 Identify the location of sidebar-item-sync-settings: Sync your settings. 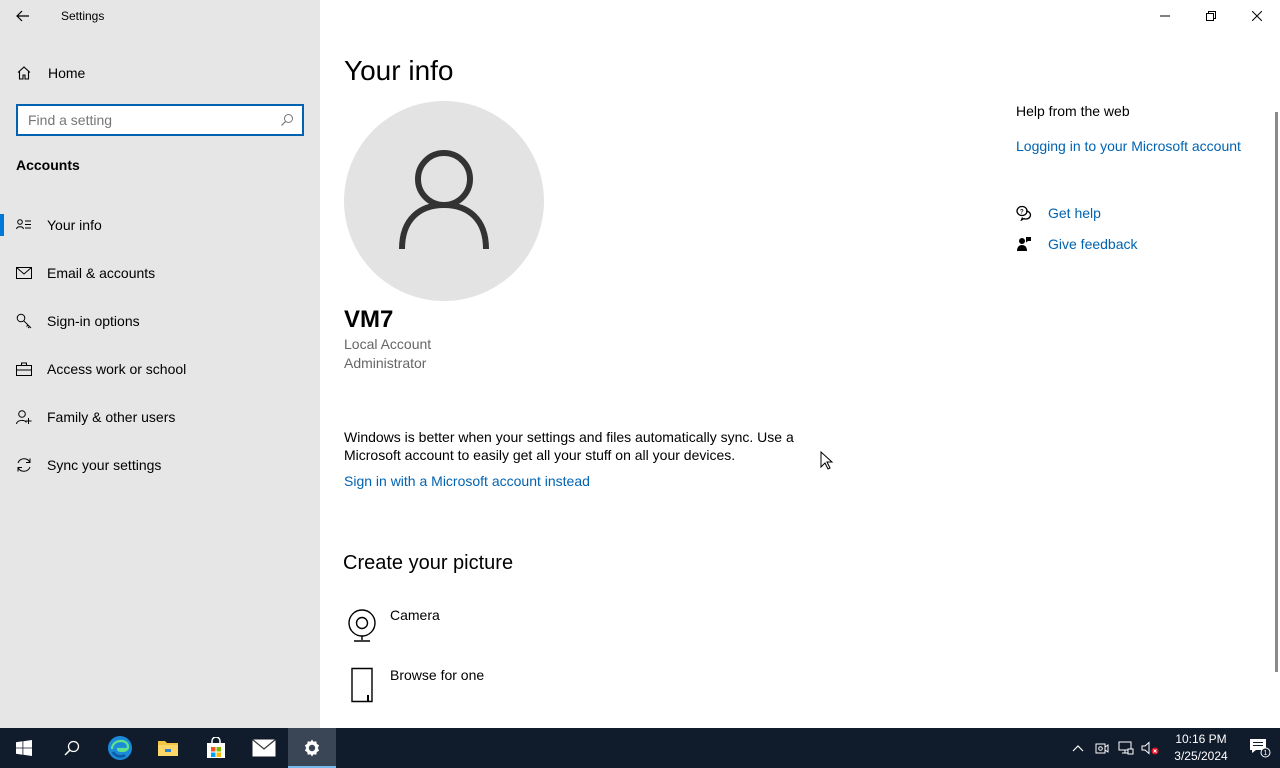
(160, 465).